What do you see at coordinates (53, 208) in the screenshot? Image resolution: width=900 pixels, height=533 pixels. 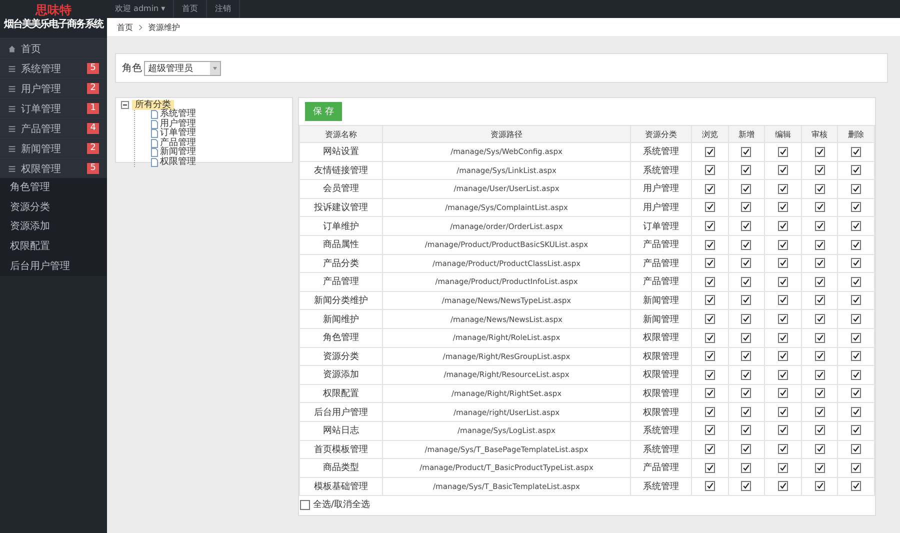 I see `submenu-item: 资源分类` at bounding box center [53, 208].